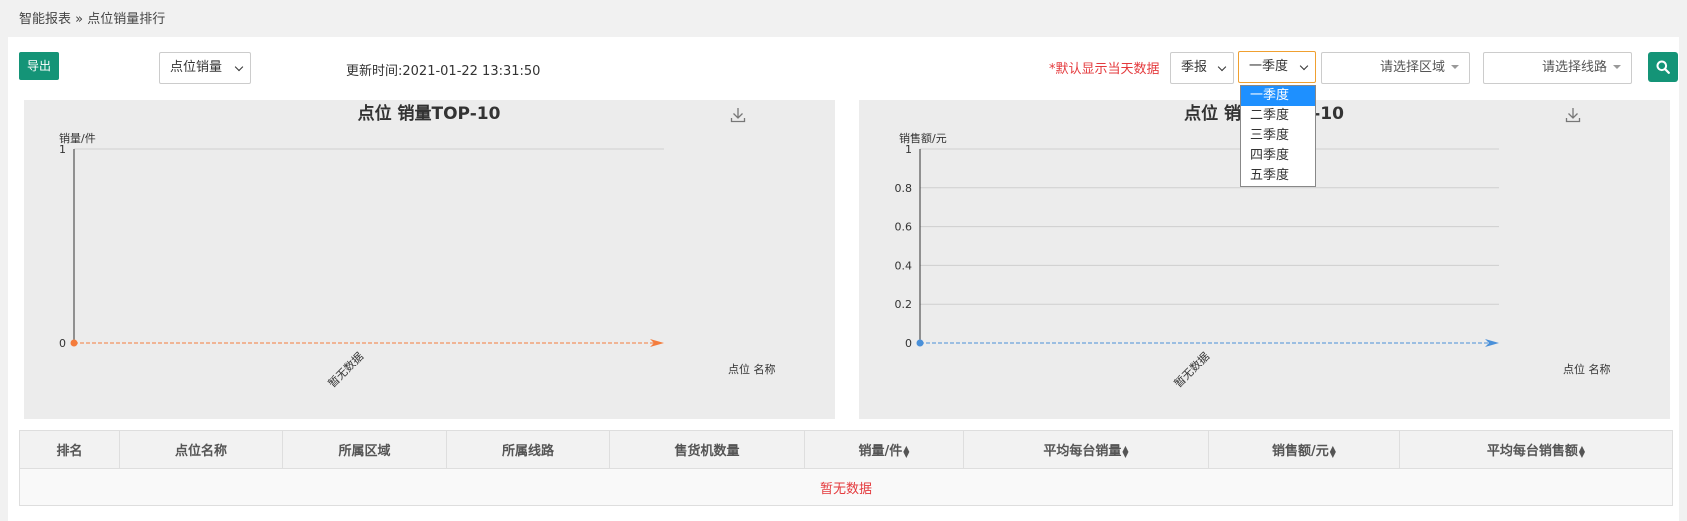  I want to click on empty-message: 暂无数据, so click(846, 487).